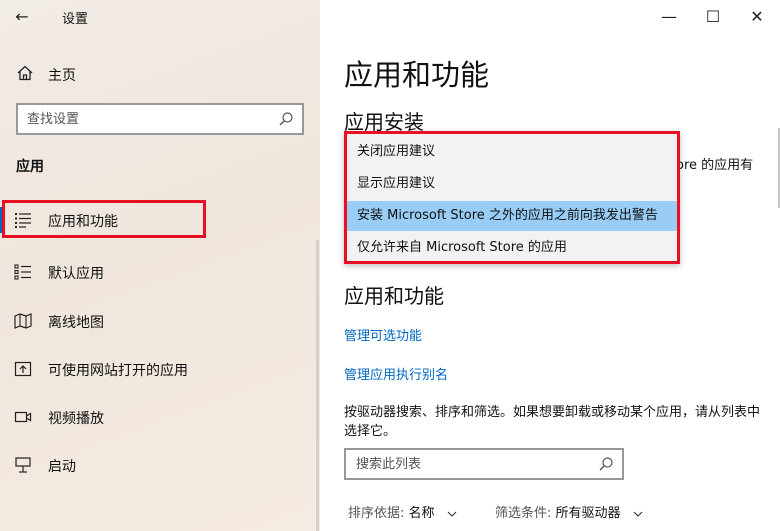 The height and width of the screenshot is (531, 782). I want to click on sidebar-item-apps-for-websites: 可使用网站打开的应用, so click(160, 369).